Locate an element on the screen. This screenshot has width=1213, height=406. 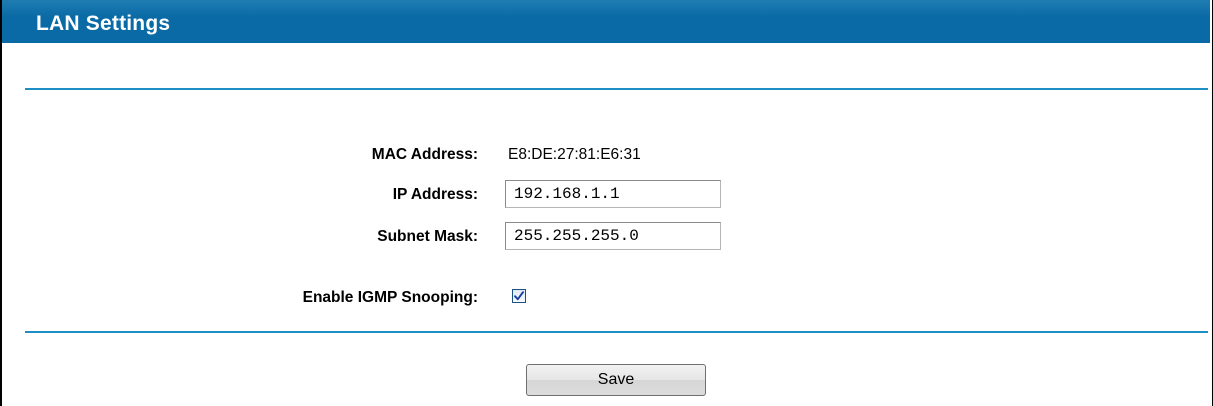
save-button: Save is located at coordinates (616, 380).